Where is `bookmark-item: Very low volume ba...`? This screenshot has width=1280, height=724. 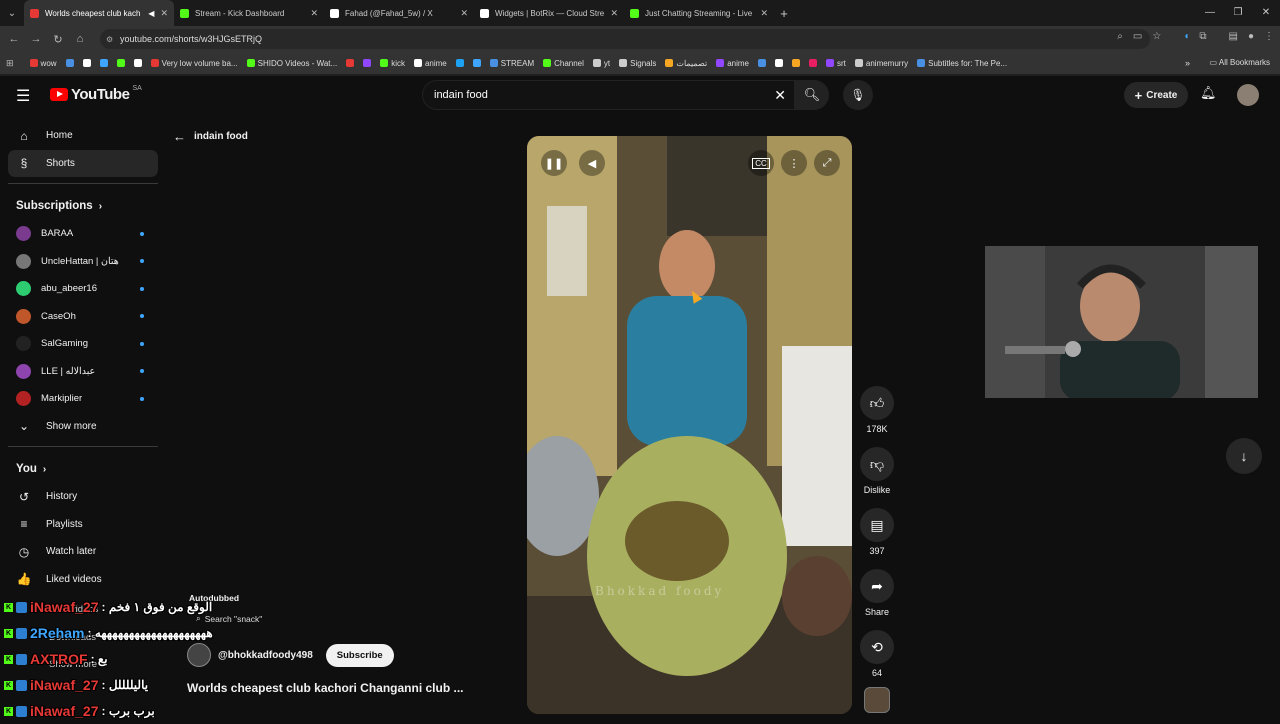 bookmark-item: Very low volume ba... is located at coordinates (194, 63).